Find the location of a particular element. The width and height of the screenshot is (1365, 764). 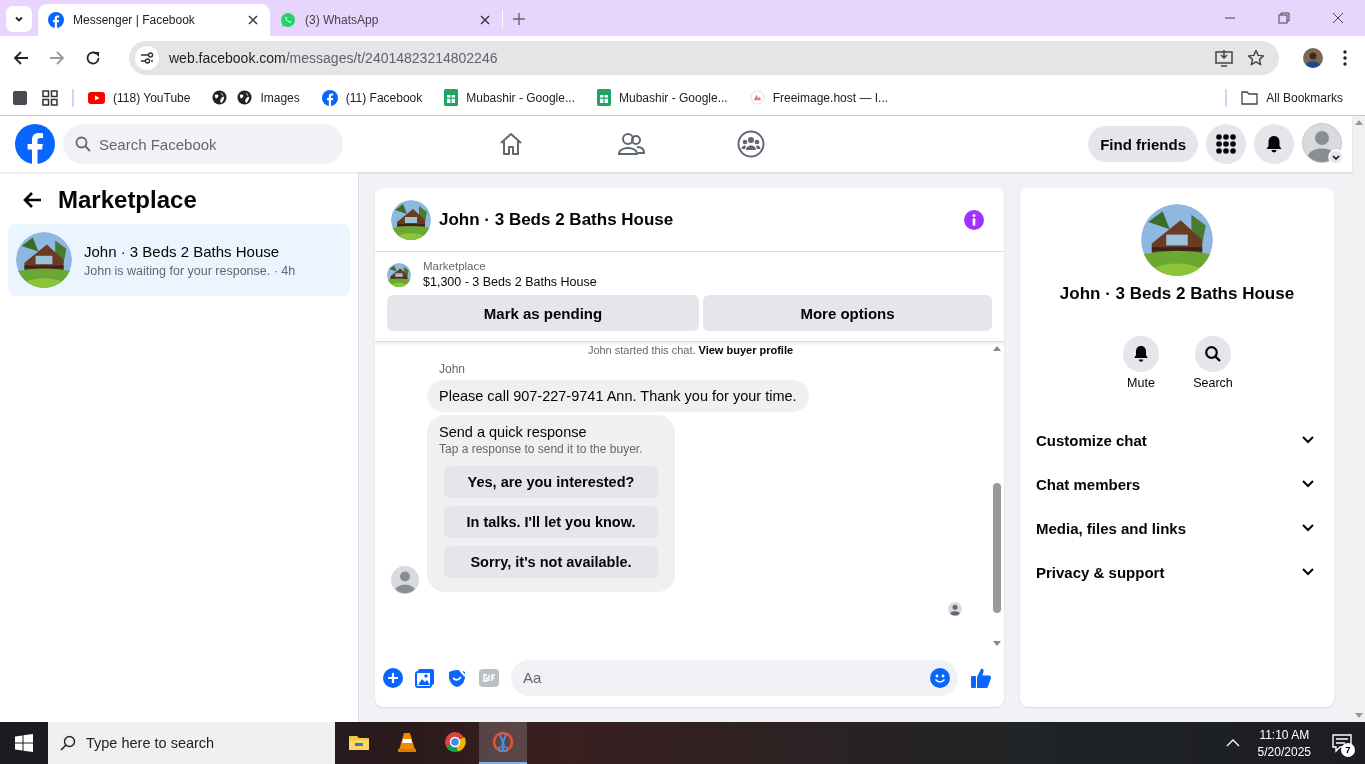

browser-tab: Messenger | Facebook is located at coordinates (154, 20).